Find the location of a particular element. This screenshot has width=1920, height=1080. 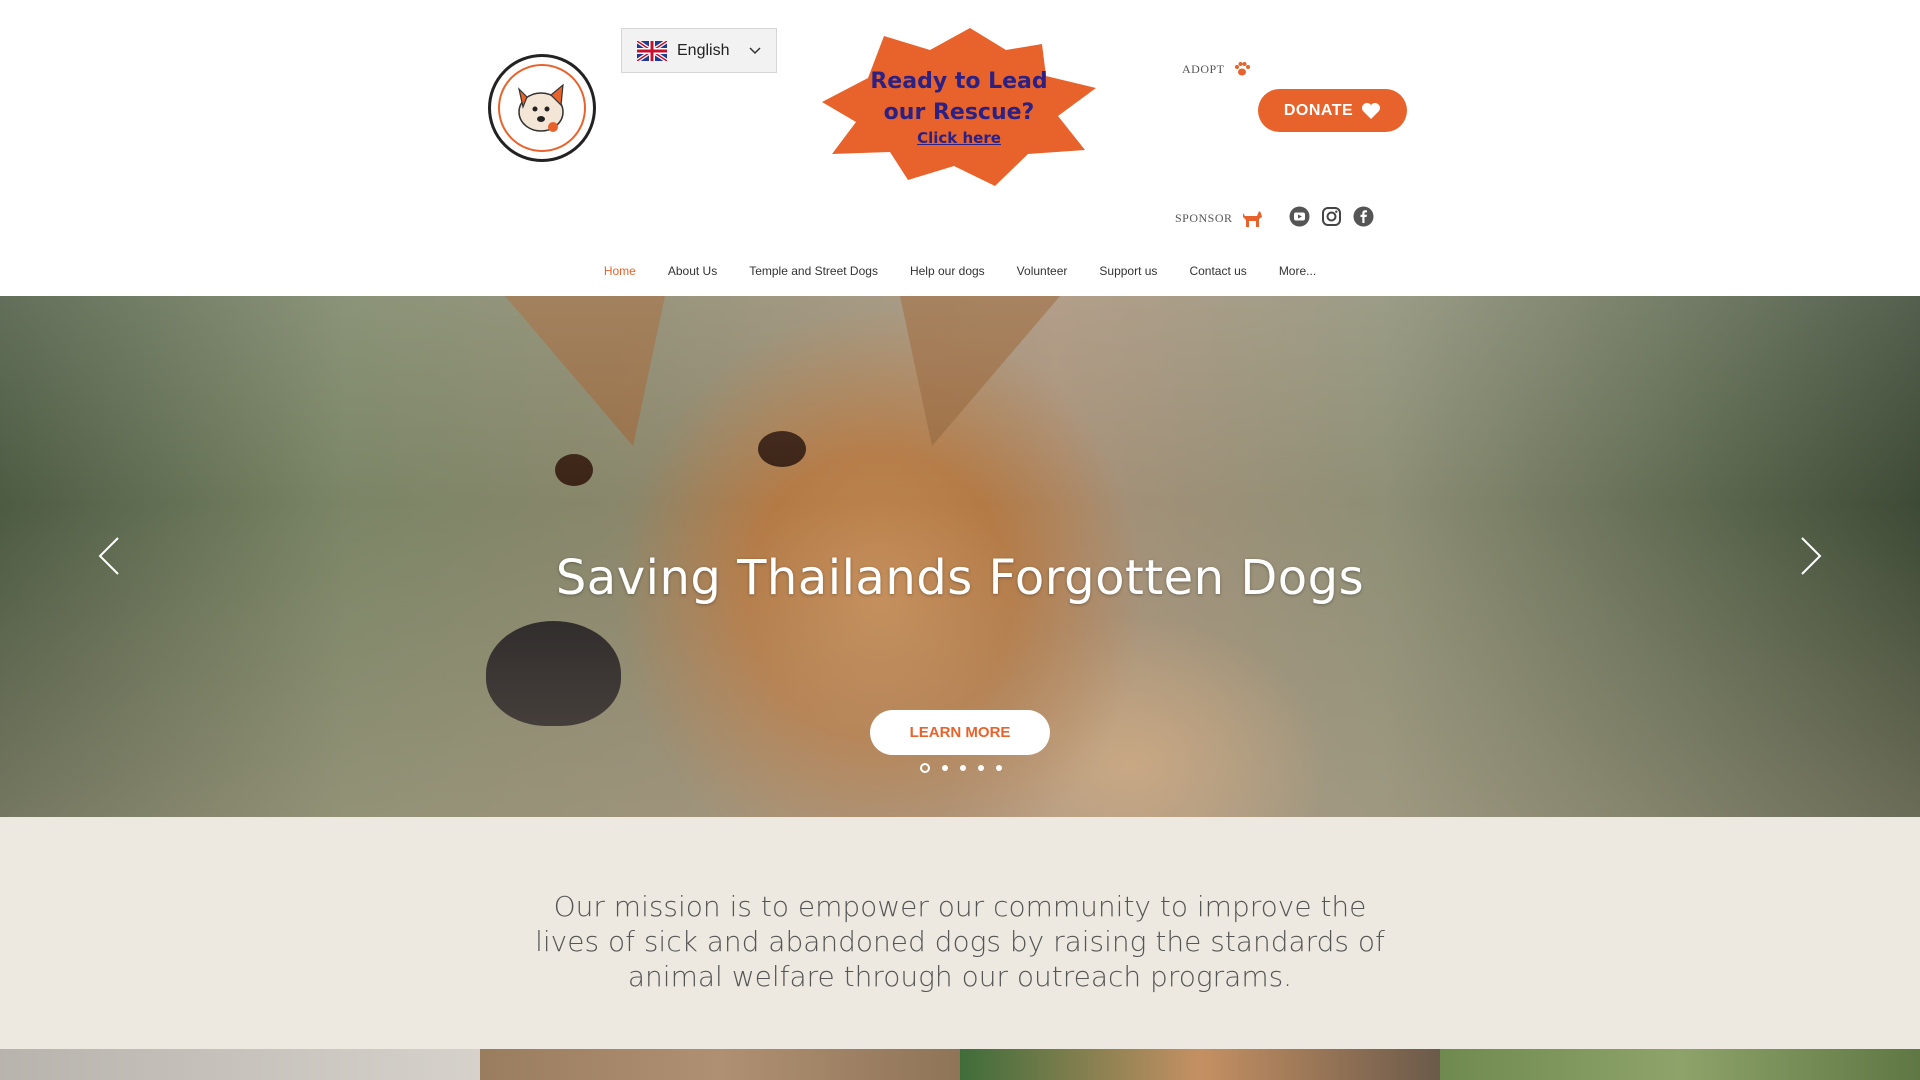

rescue-lead-promo: Ready to Lead our Rescue? Click here is located at coordinates (960, 106).